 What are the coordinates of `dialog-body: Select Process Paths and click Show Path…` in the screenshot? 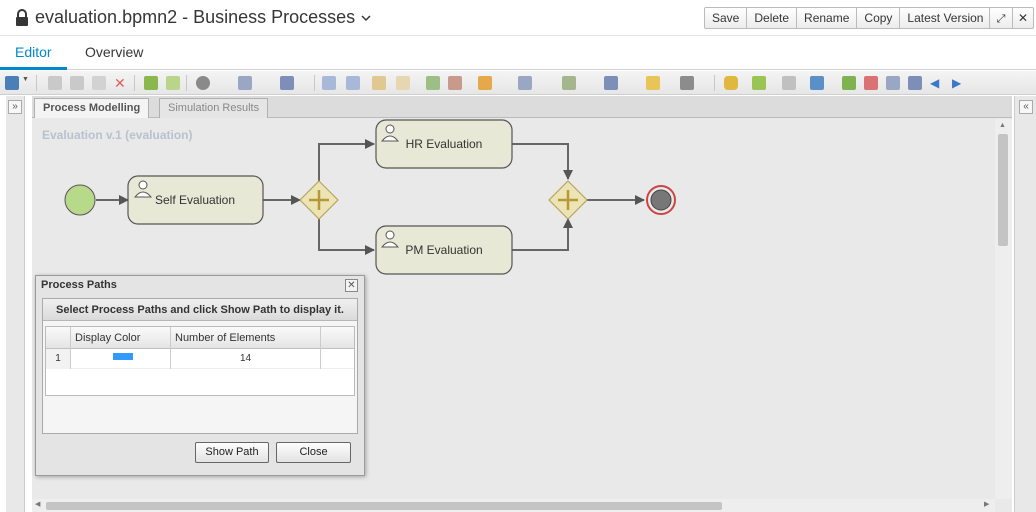 It's located at (200, 366).